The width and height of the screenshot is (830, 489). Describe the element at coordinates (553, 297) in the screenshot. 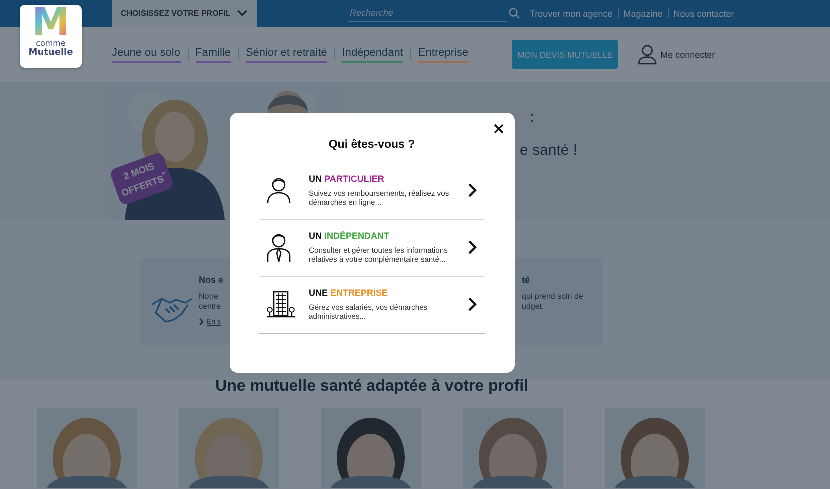

I see `feature-text: qui prend soin de` at that location.